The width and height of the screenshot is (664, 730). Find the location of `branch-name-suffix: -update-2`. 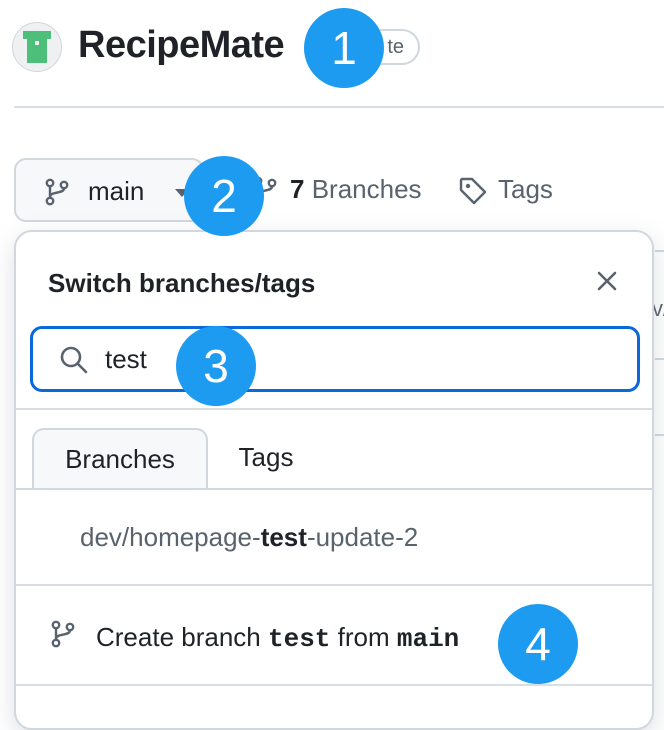

branch-name-suffix: -update-2 is located at coordinates (362, 537).